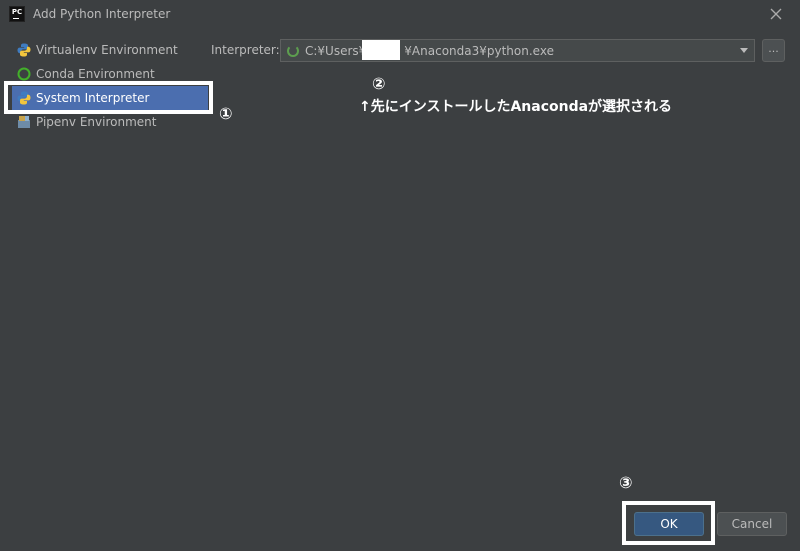  I want to click on redacted-username-block, so click(381, 50).